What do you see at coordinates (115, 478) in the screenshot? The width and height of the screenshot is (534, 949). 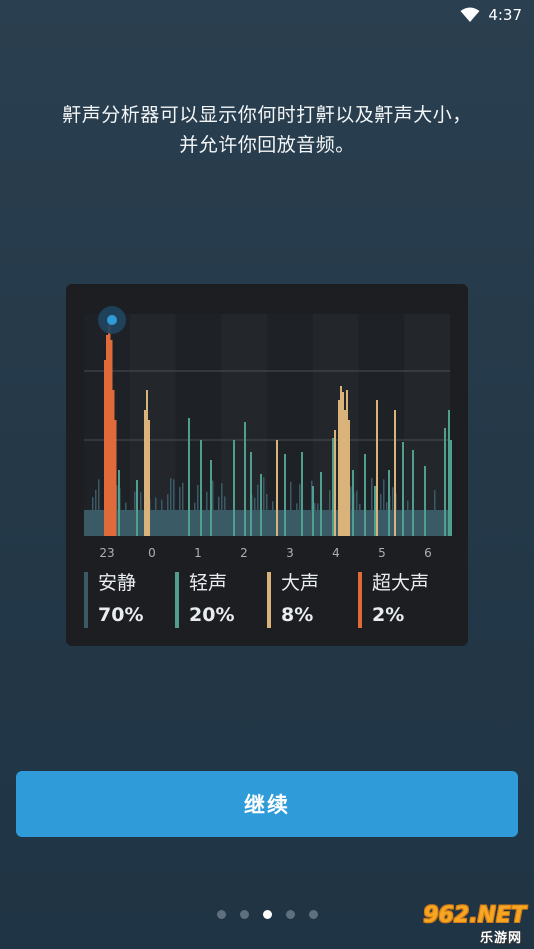 I see `very-loud-spike` at bounding box center [115, 478].